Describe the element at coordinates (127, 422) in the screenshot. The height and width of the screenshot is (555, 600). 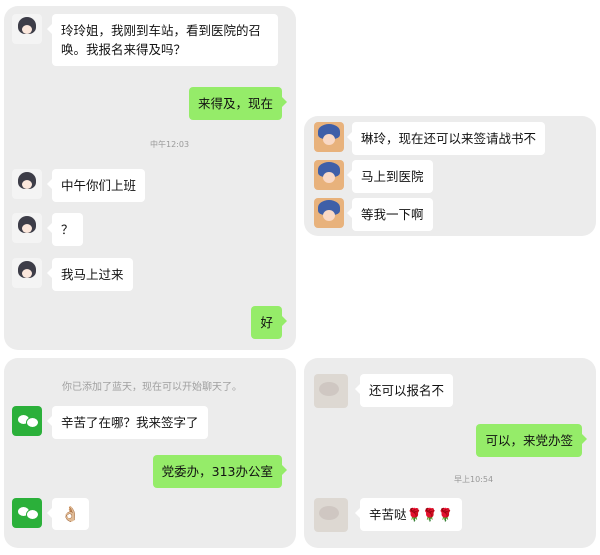
I see `message-bubble: 辛苦了在哪？我来签字了` at that location.